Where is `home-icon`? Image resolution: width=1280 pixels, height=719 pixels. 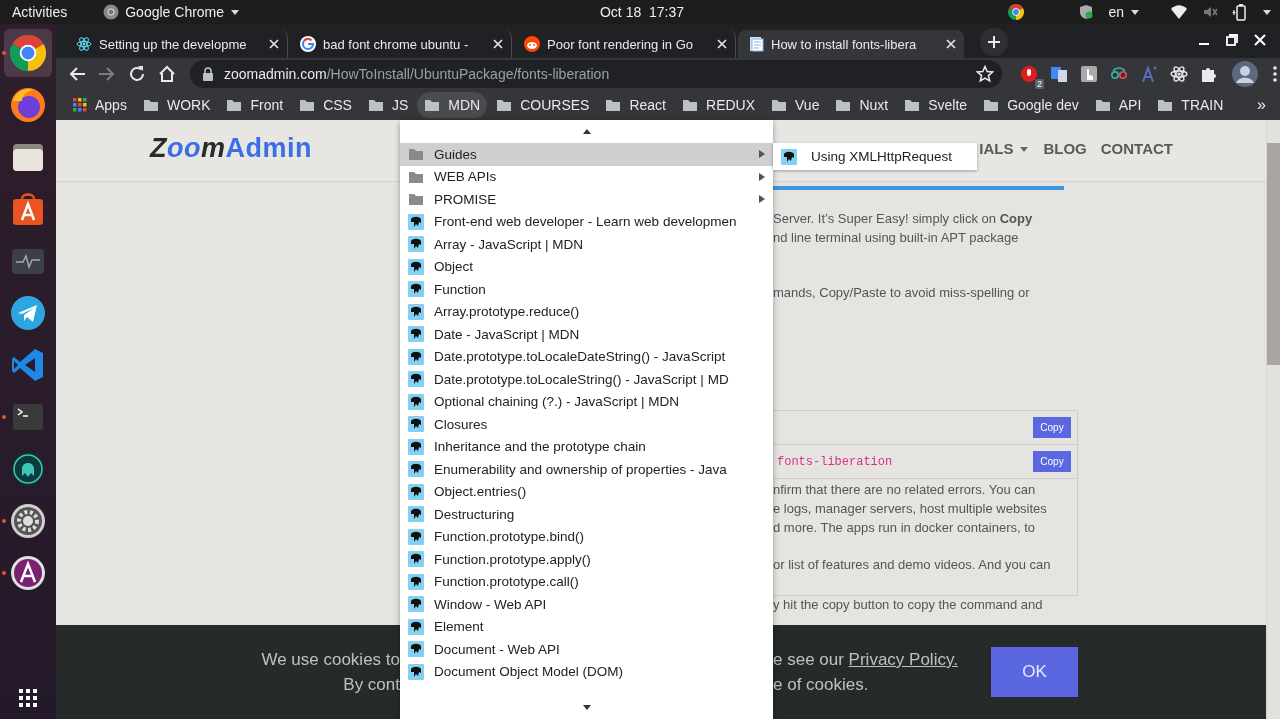 home-icon is located at coordinates (167, 74).